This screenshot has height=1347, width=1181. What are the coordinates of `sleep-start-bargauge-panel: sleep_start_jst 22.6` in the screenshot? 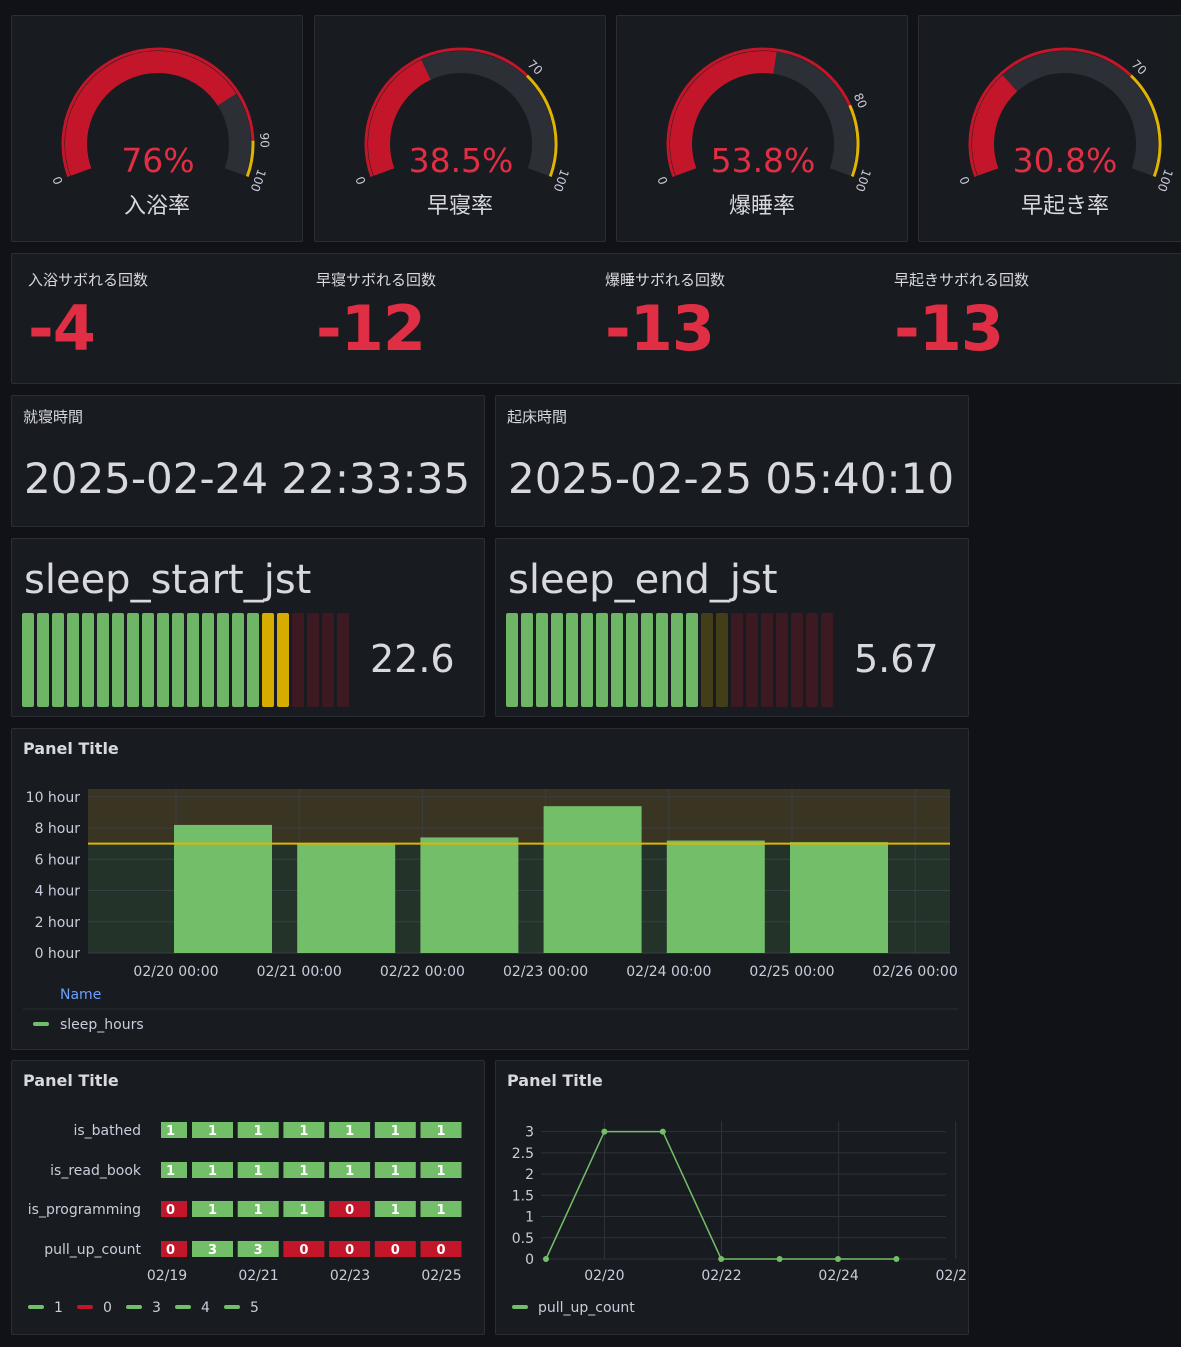 It's located at (248, 627).